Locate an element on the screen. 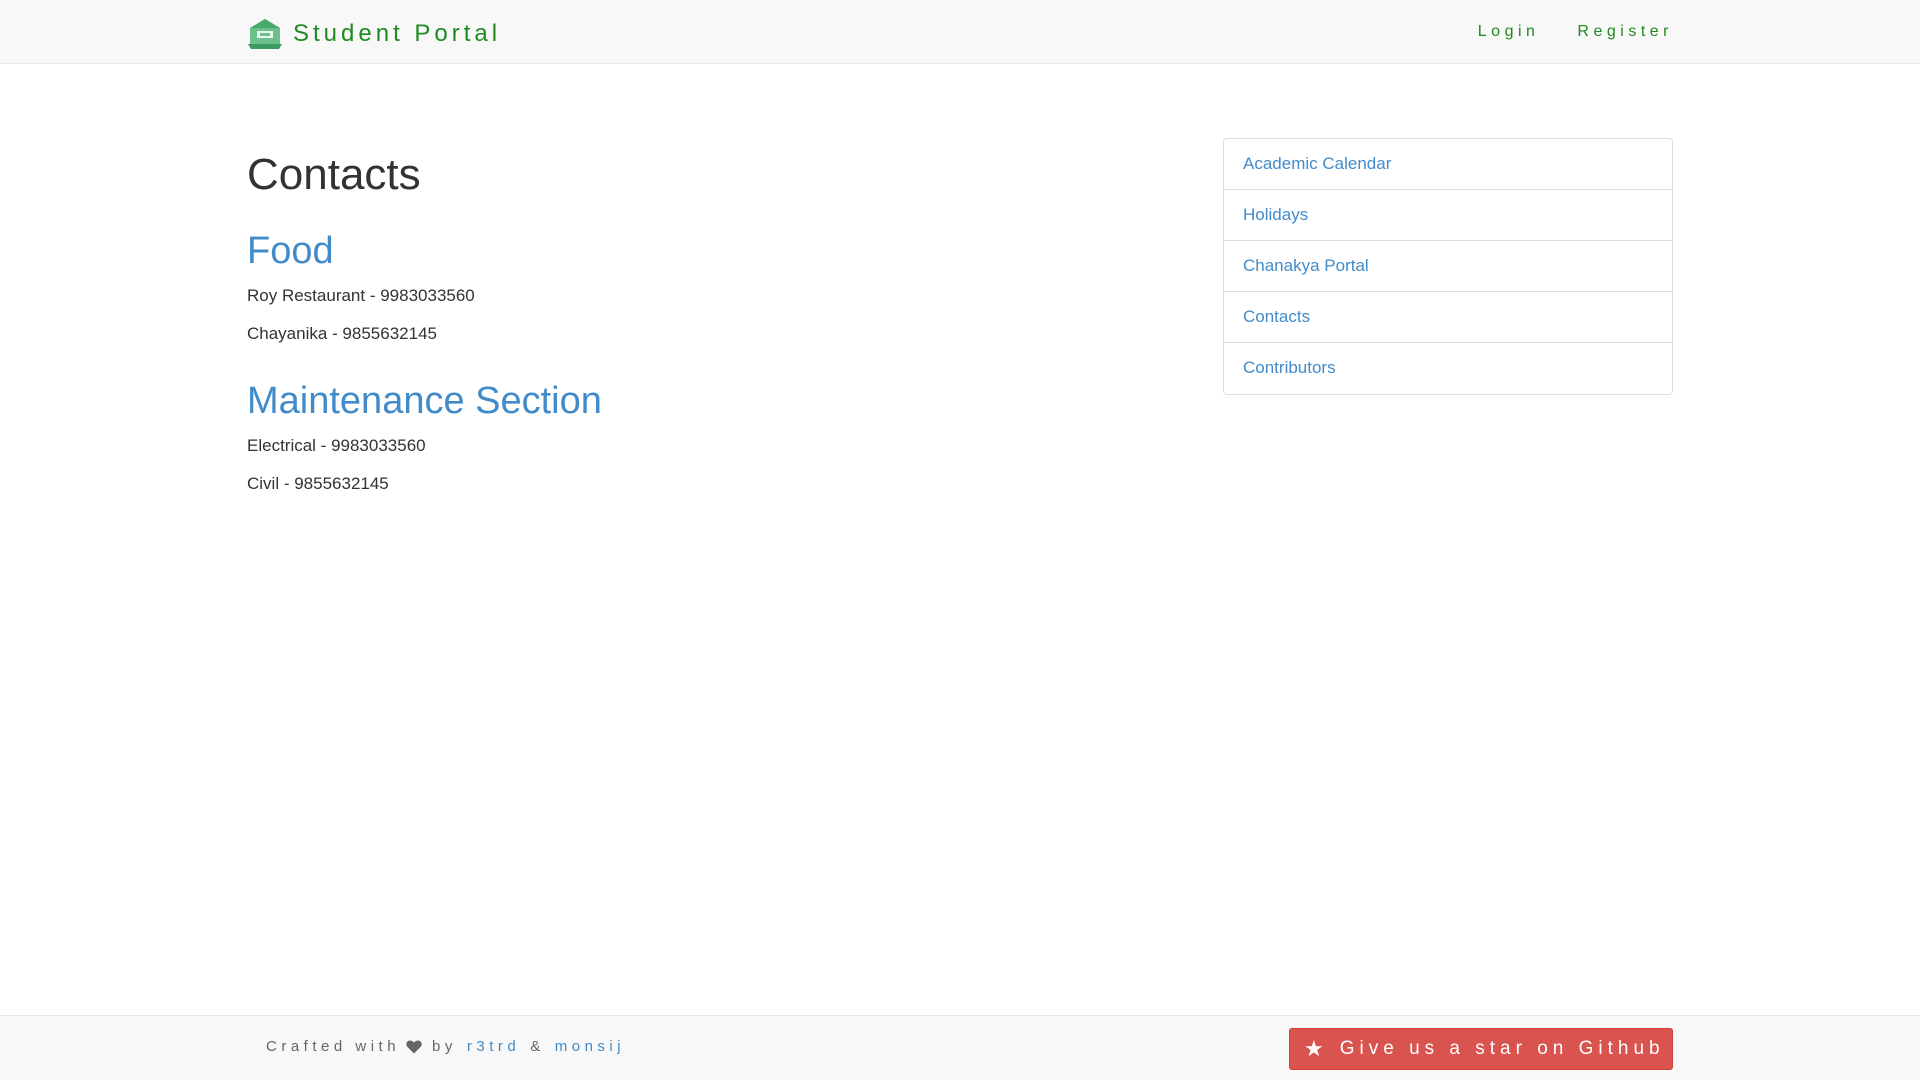  brand-name: Student Portal is located at coordinates (397, 33).